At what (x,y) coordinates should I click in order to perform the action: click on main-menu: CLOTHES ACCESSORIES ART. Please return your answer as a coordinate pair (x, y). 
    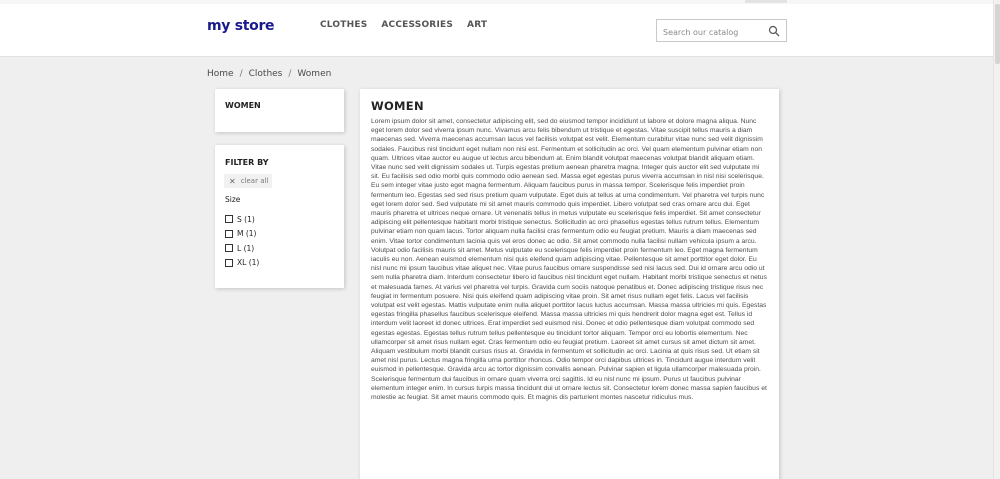
    Looking at the image, I should click on (410, 25).